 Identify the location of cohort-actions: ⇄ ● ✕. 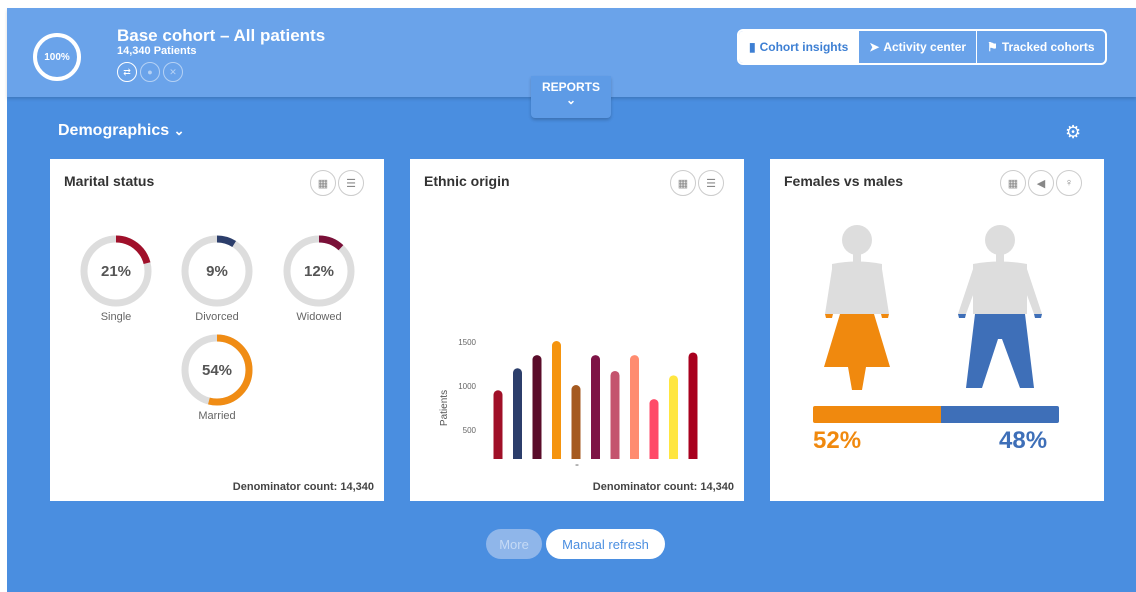
(150, 72).